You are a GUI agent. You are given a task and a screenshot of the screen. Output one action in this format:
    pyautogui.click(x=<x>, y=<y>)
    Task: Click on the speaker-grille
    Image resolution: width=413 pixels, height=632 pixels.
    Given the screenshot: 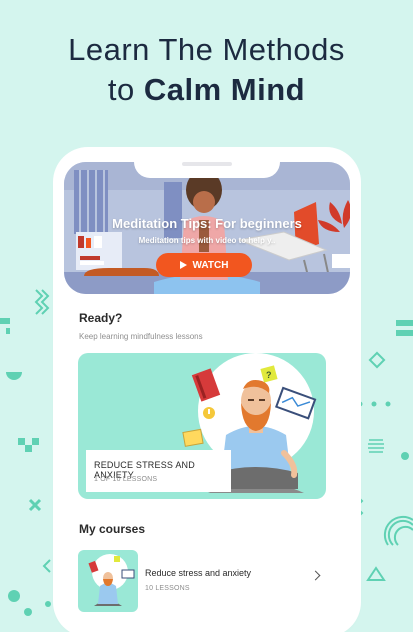 What is the action you would take?
    pyautogui.click(x=207, y=164)
    